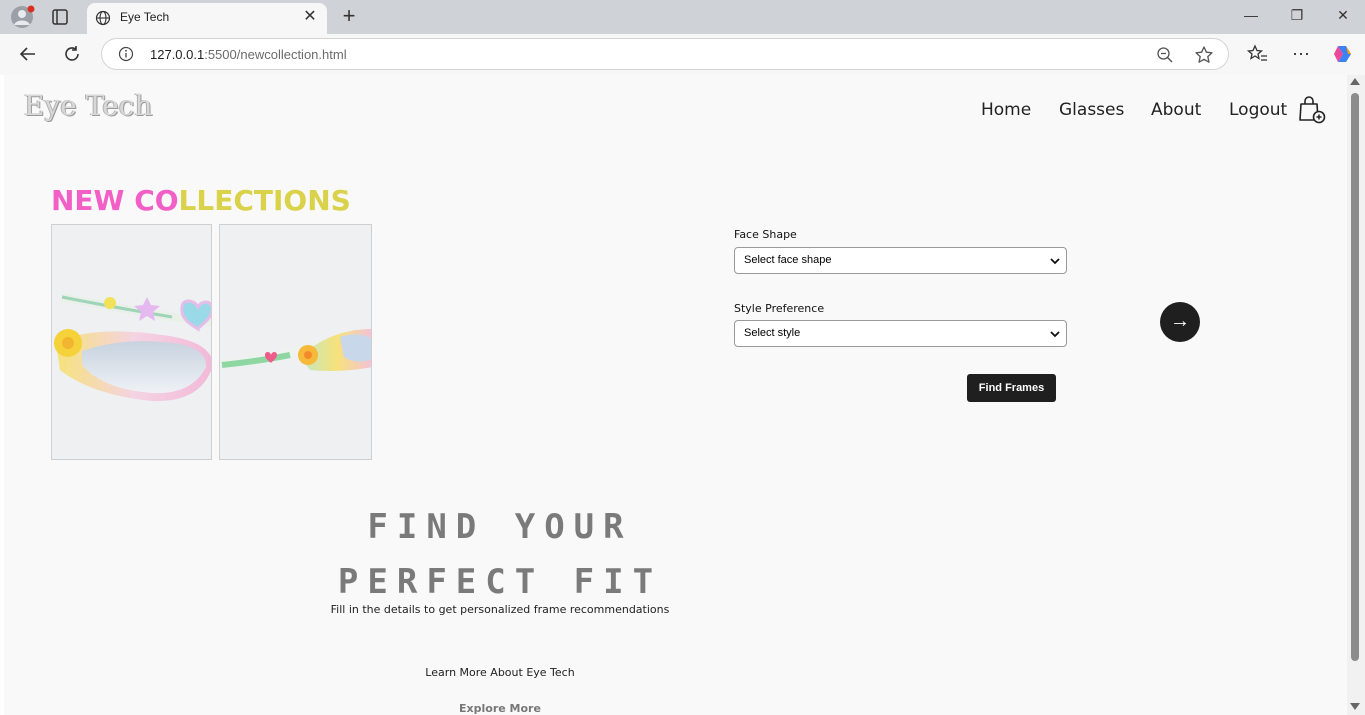 The height and width of the screenshot is (715, 1365). What do you see at coordinates (1091, 110) in the screenshot?
I see `nav-glasses: Glasses` at bounding box center [1091, 110].